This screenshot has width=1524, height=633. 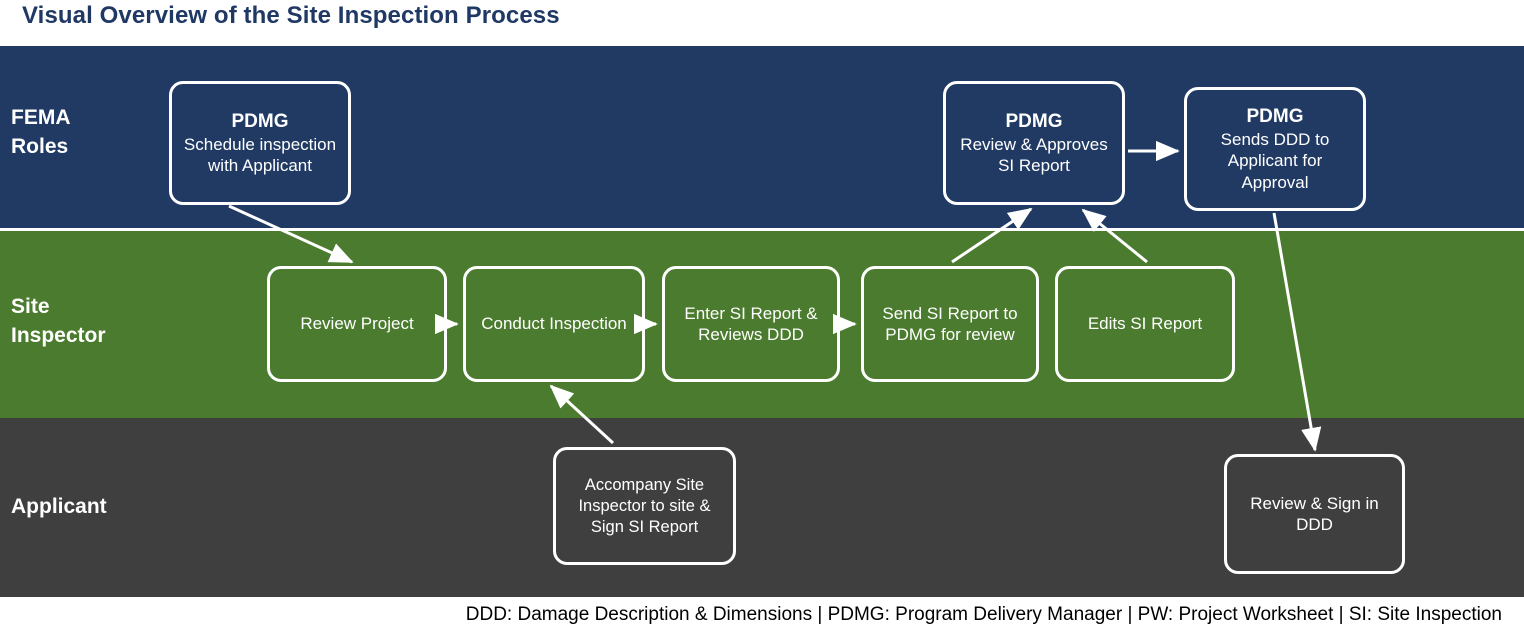 I want to click on node-body: Review & Sign in DDD, so click(x=1314, y=514).